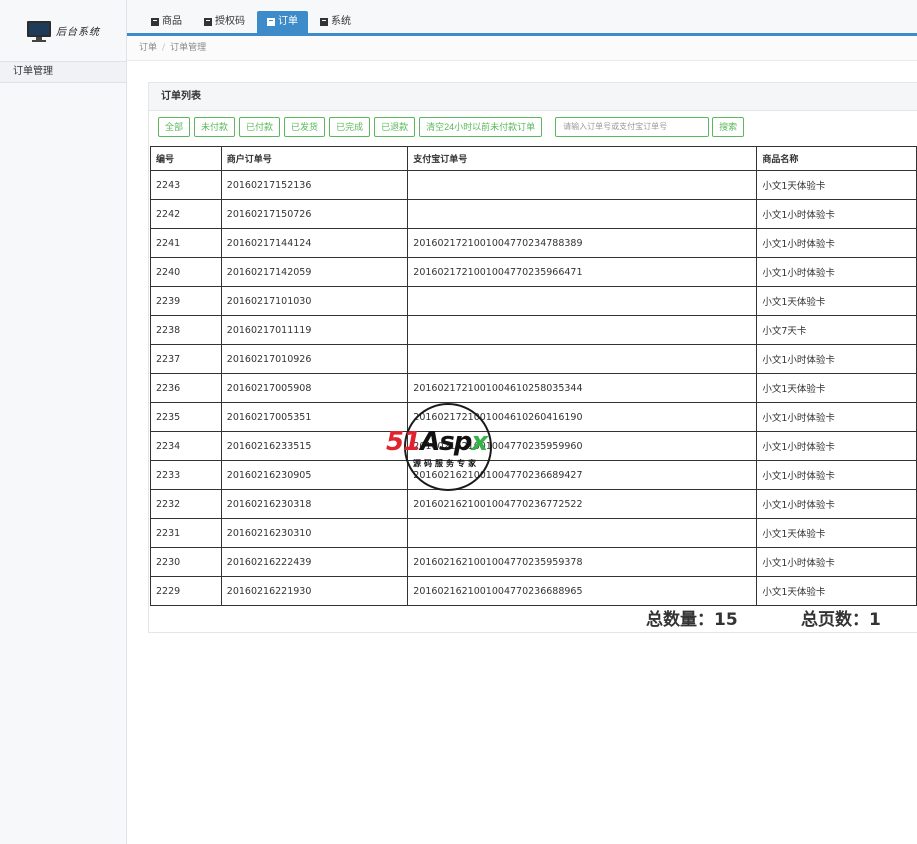 Image resolution: width=917 pixels, height=844 pixels. What do you see at coordinates (314, 417) in the screenshot?
I see `cell-merchant-order-no: 20160217005351` at bounding box center [314, 417].